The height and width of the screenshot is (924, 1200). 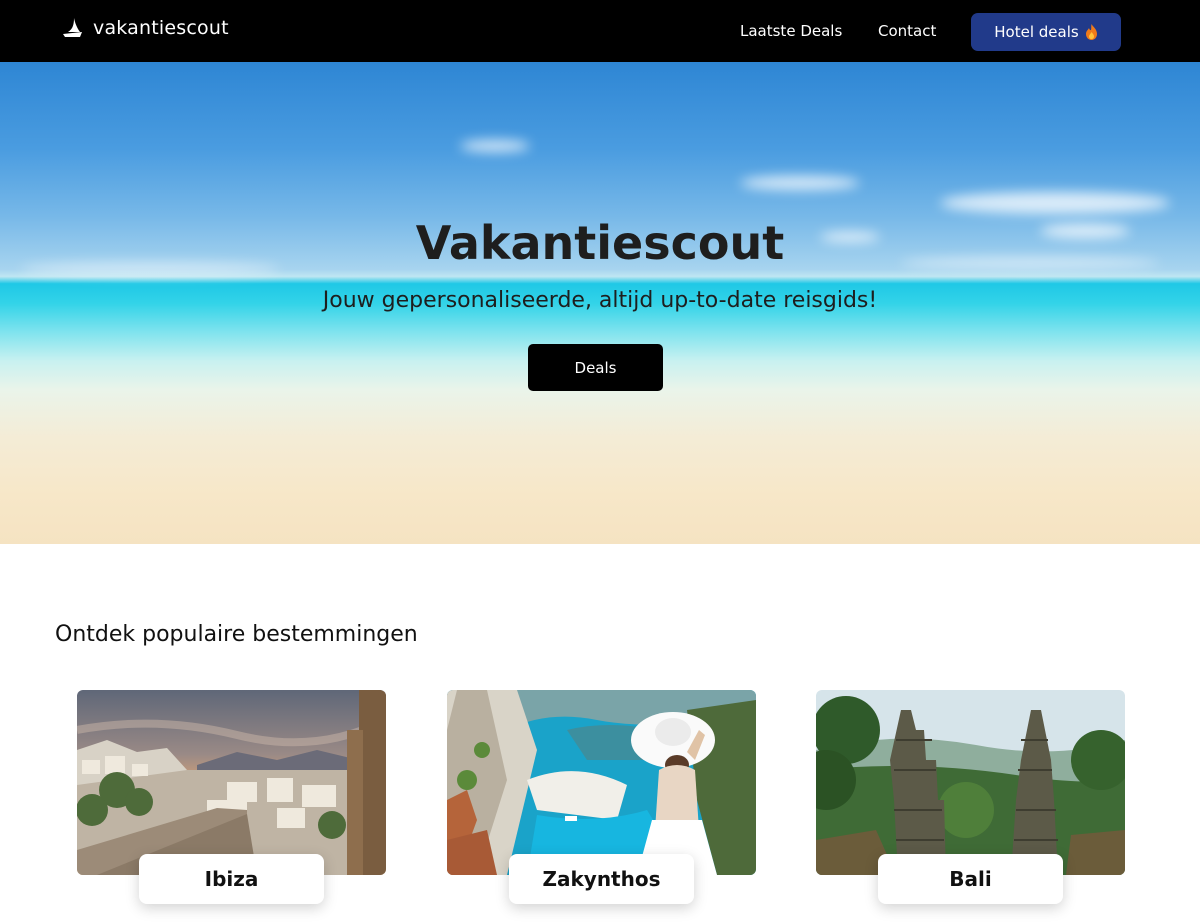 What do you see at coordinates (72, 27) in the screenshot?
I see `sail-icon` at bounding box center [72, 27].